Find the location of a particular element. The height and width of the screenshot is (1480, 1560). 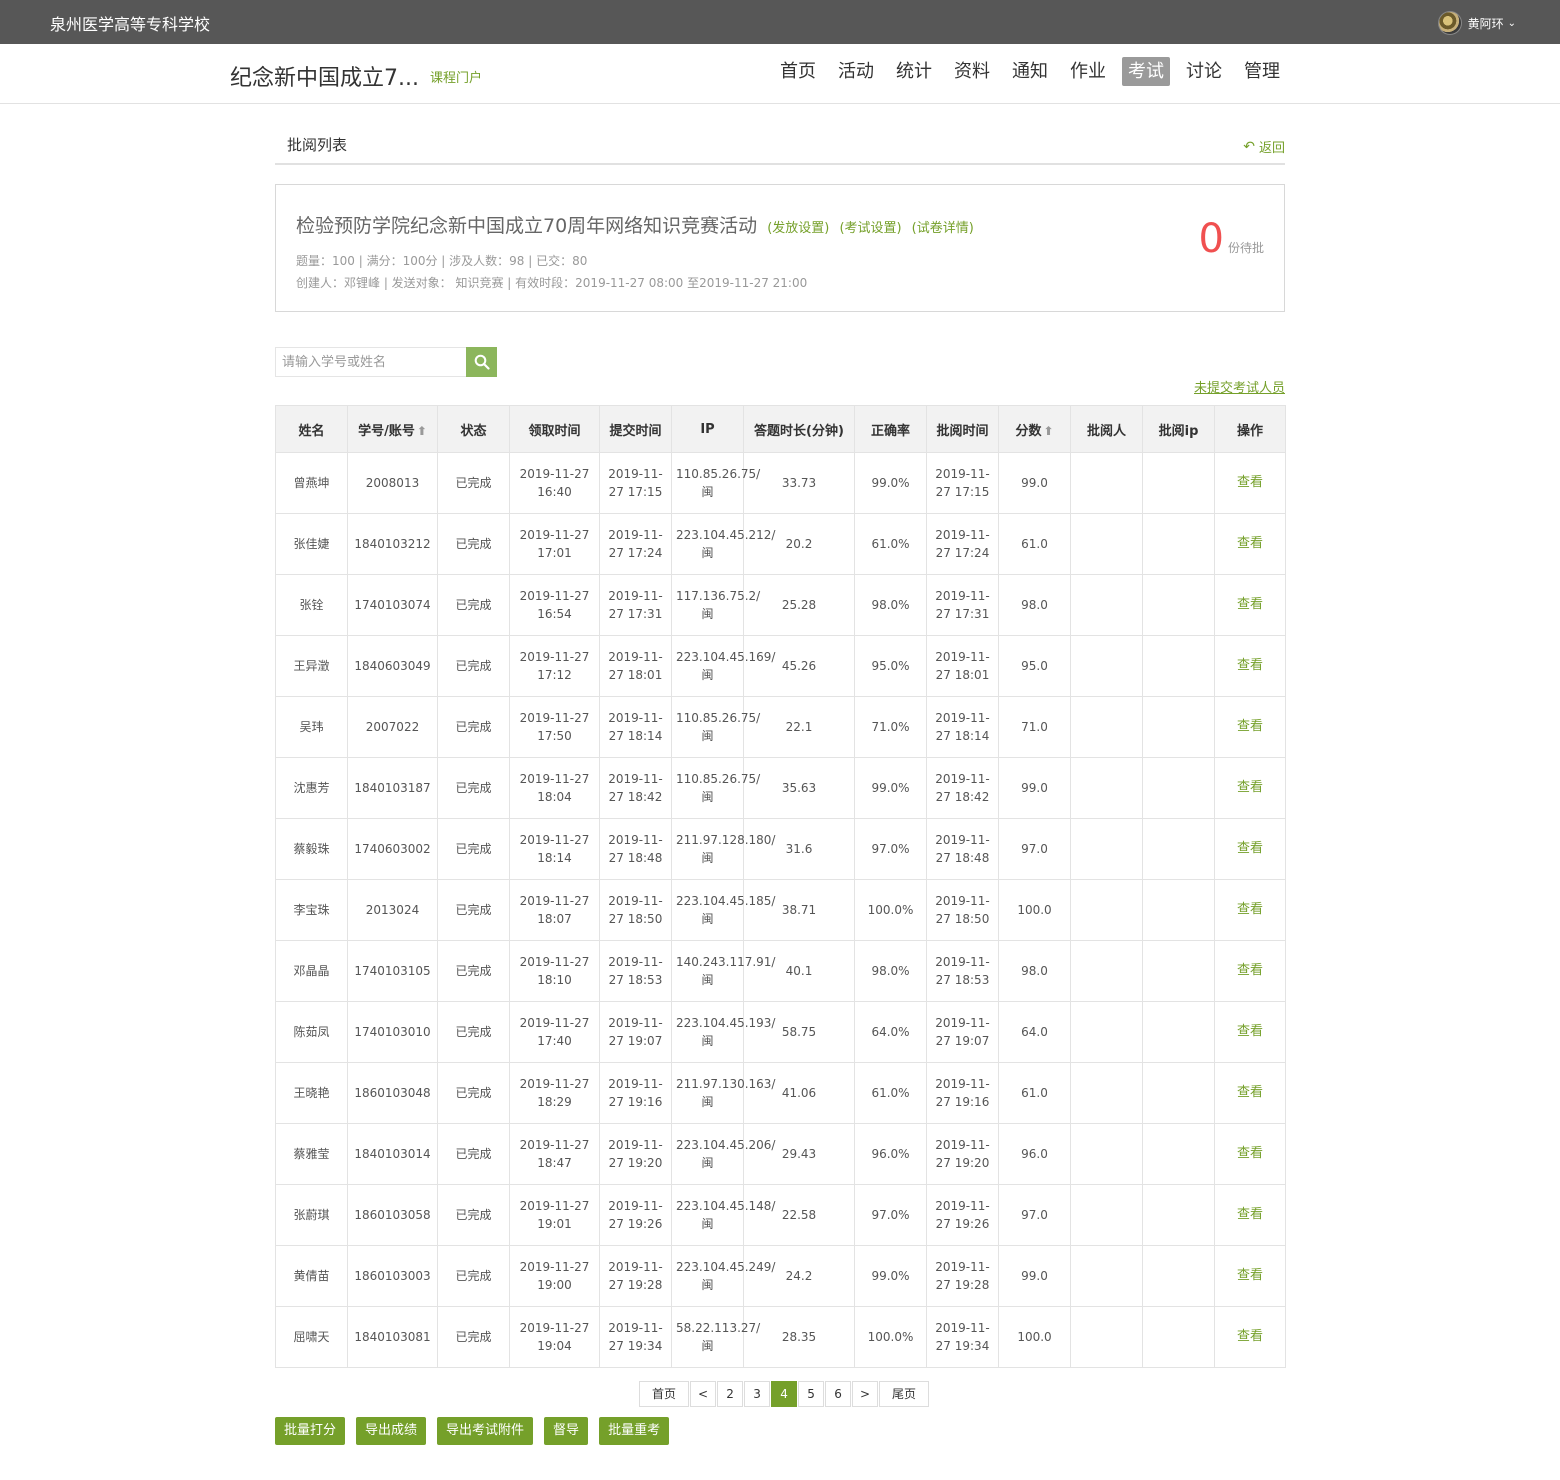

page-item-2: 2 is located at coordinates (730, 1394).